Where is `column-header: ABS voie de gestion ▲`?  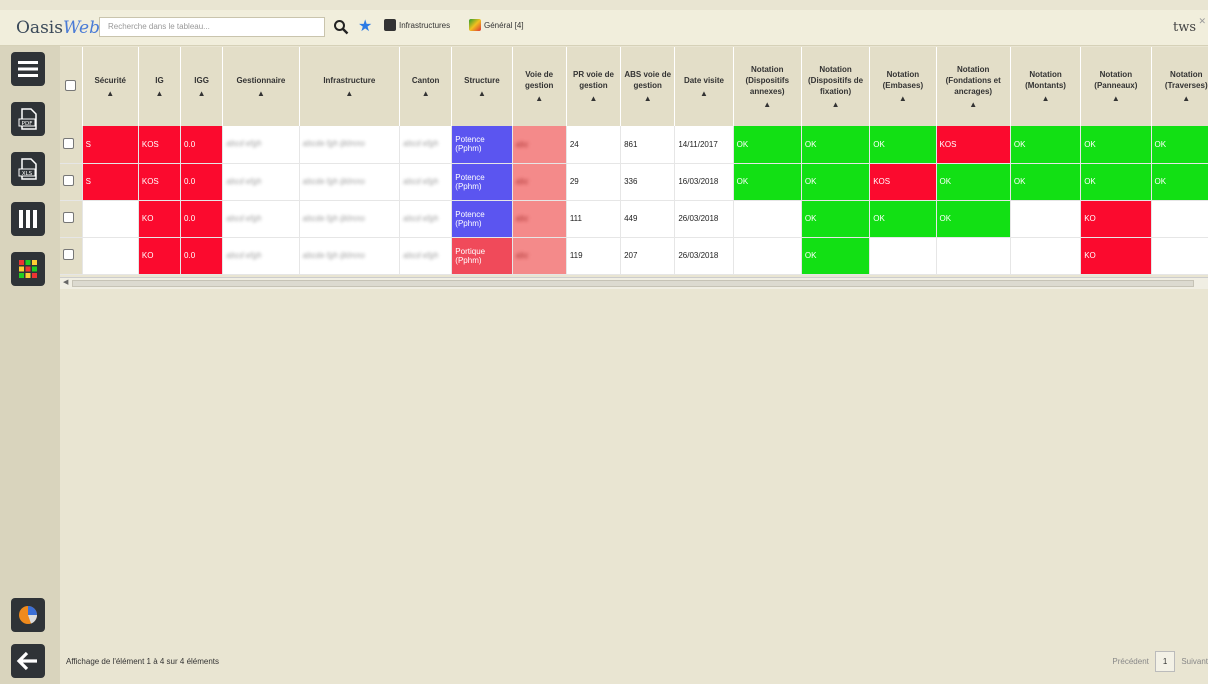
column-header: ABS voie de gestion ▲ is located at coordinates (648, 86).